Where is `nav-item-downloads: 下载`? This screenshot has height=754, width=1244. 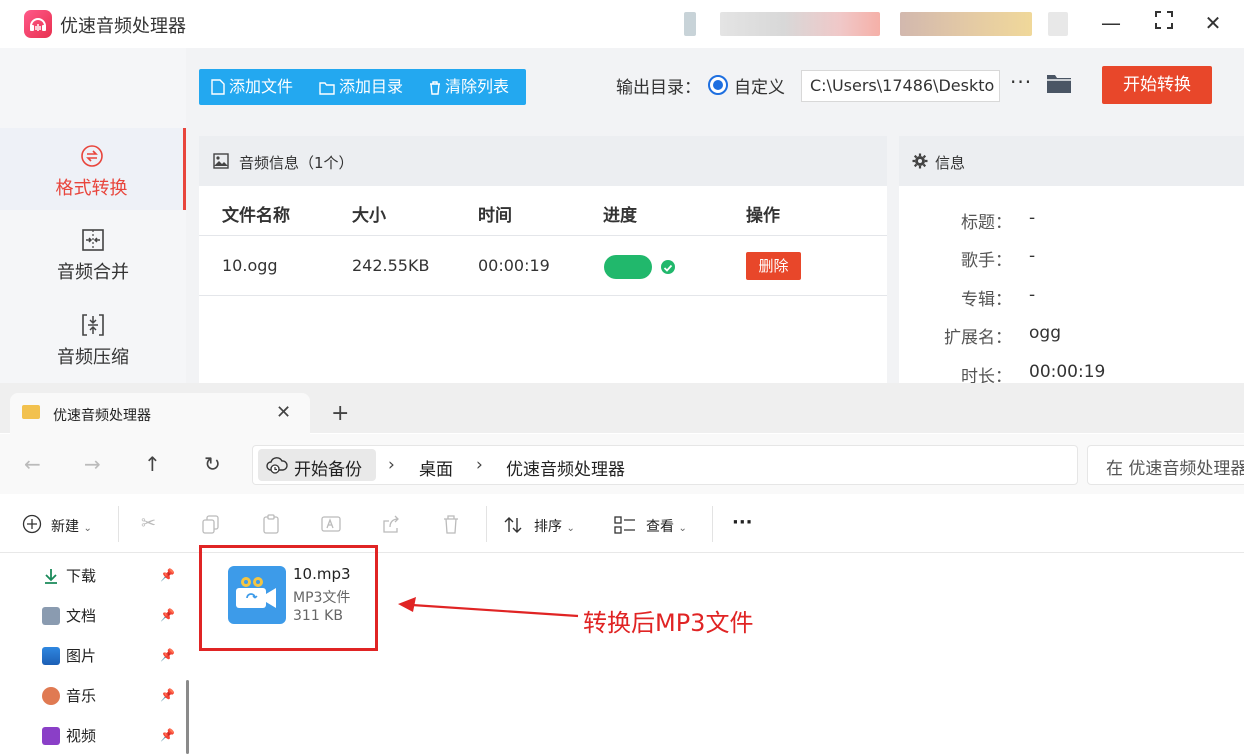
nav-item-downloads: 下载 is located at coordinates (69, 575).